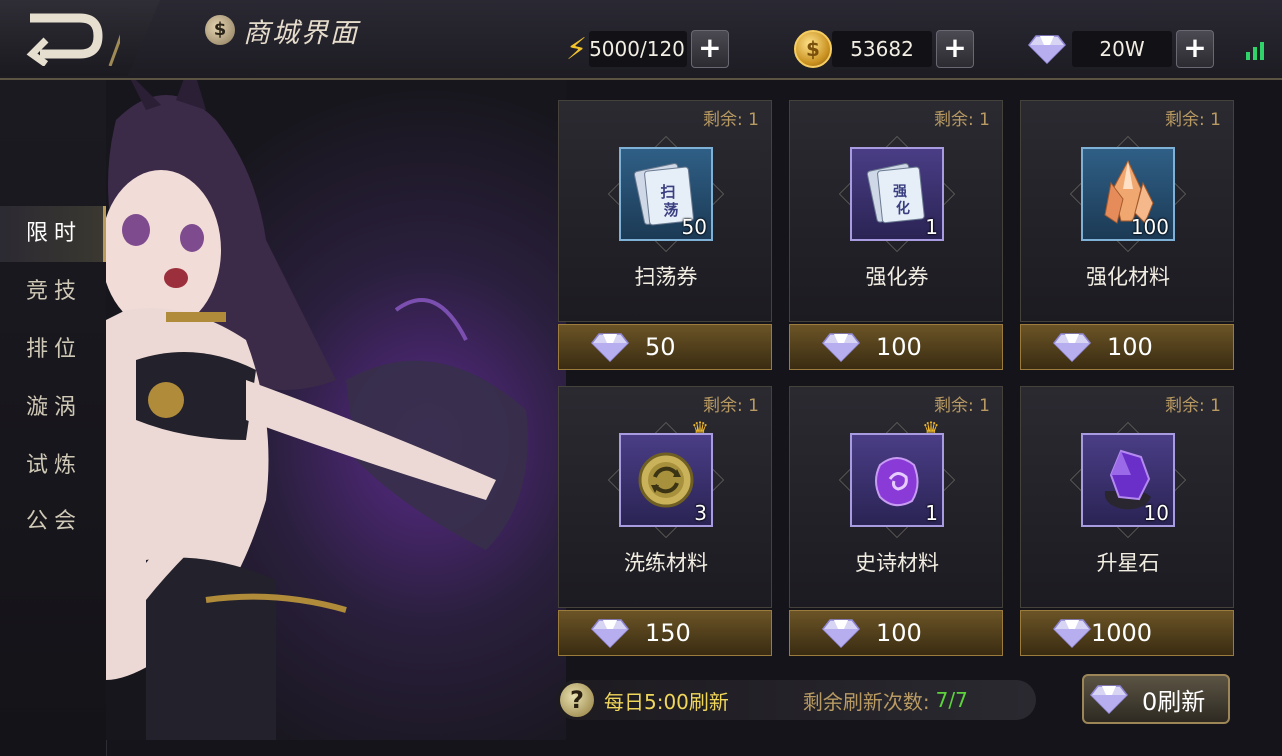 This screenshot has height=756, width=1282. Describe the element at coordinates (638, 49) in the screenshot. I see `energy-value: 5000/120` at that location.